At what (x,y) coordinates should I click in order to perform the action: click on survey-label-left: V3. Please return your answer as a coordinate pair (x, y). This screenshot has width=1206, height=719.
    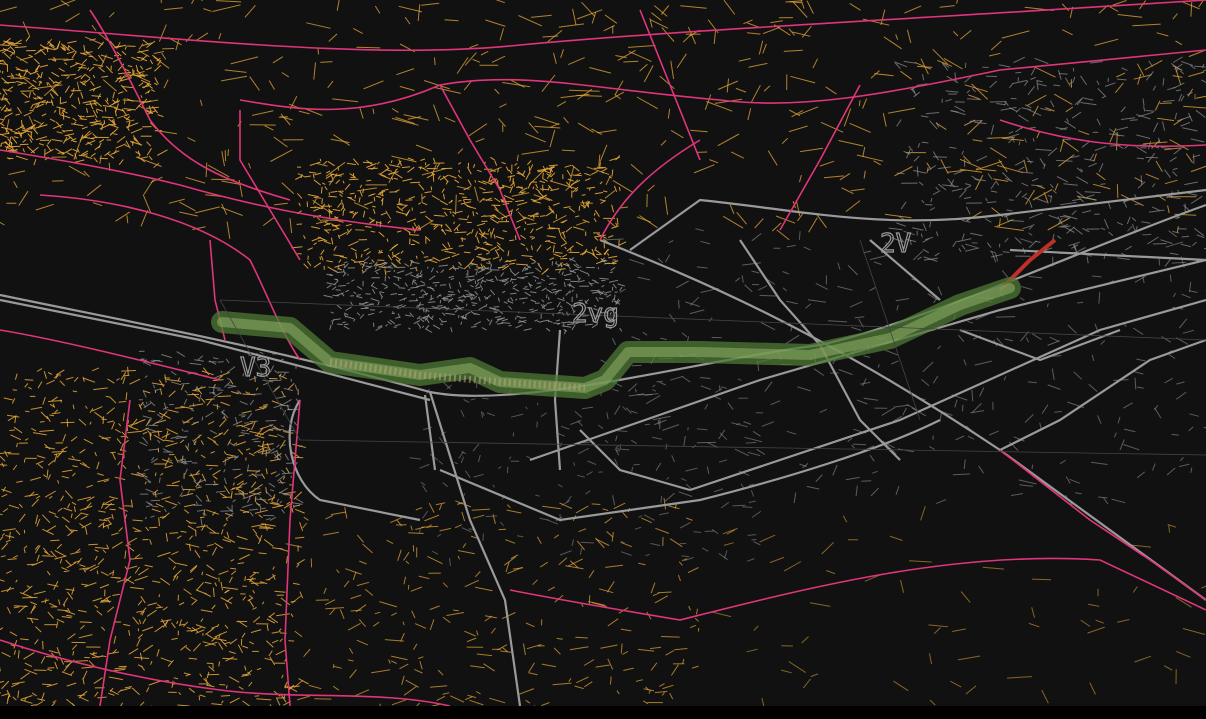
    Looking at the image, I should click on (255, 368).